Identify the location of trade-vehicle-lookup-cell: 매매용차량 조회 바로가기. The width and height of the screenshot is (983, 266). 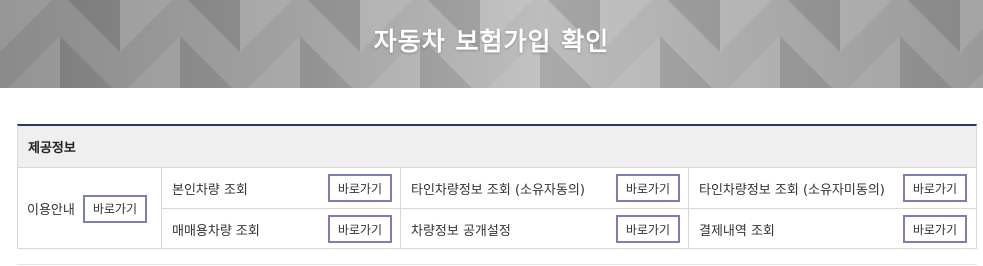
(281, 229).